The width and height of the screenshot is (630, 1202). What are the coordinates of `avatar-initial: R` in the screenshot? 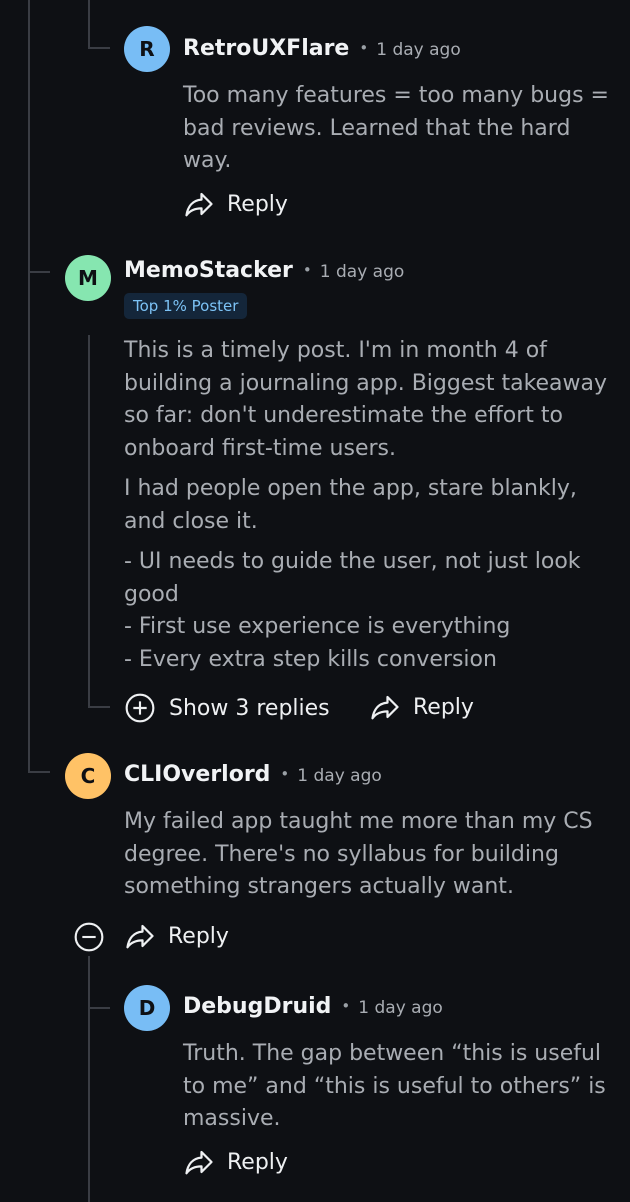 It's located at (147, 49).